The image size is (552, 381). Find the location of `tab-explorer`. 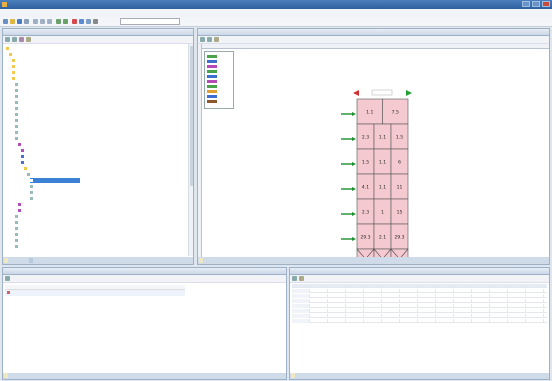

tab-explorer is located at coordinates (6, 260).